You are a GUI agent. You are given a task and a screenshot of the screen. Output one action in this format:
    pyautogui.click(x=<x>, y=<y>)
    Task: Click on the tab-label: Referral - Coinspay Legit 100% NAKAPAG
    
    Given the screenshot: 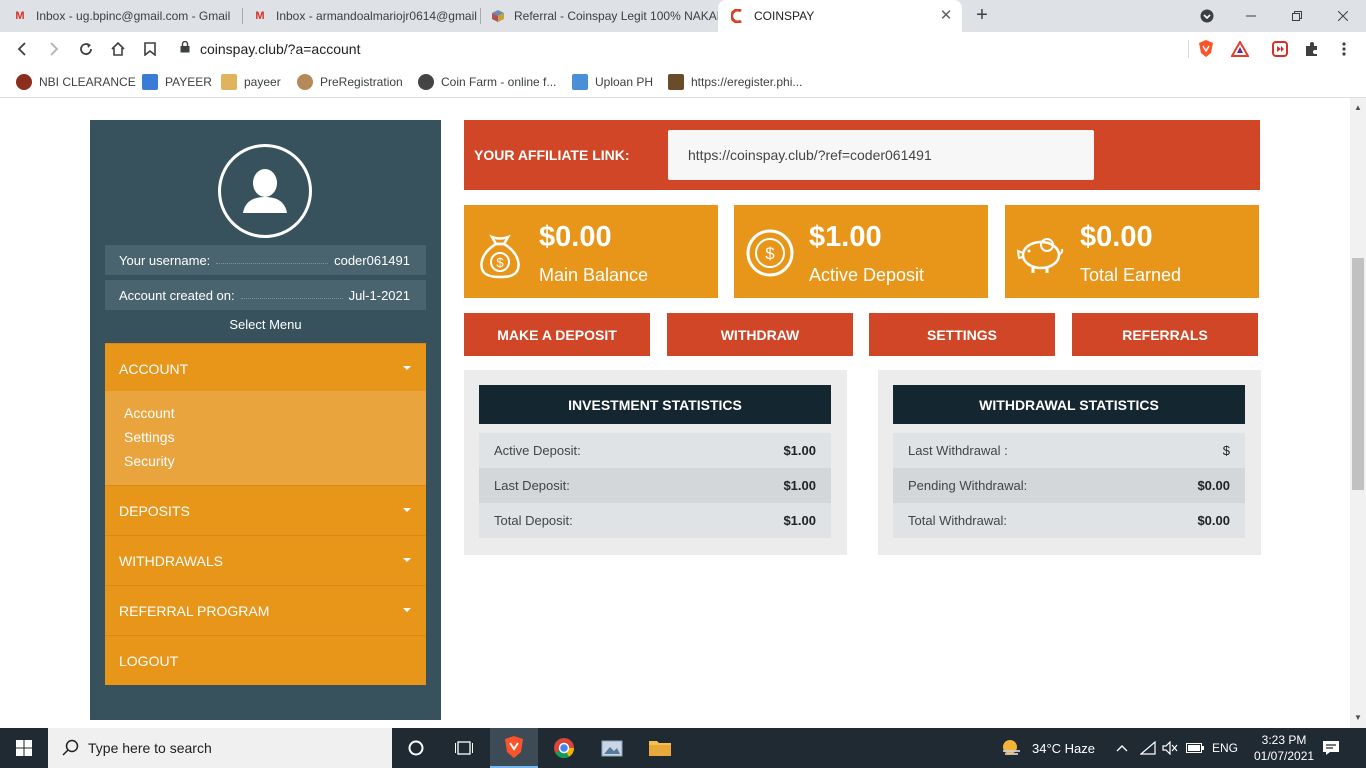 What is the action you would take?
    pyautogui.click(x=616, y=16)
    